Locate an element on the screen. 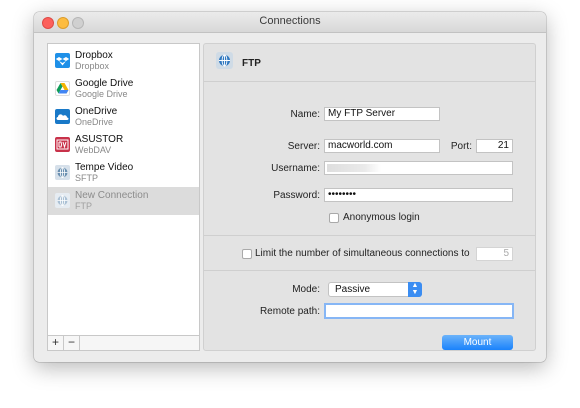 The height and width of the screenshot is (408, 580). add-connection-button: + is located at coordinates (56, 343).